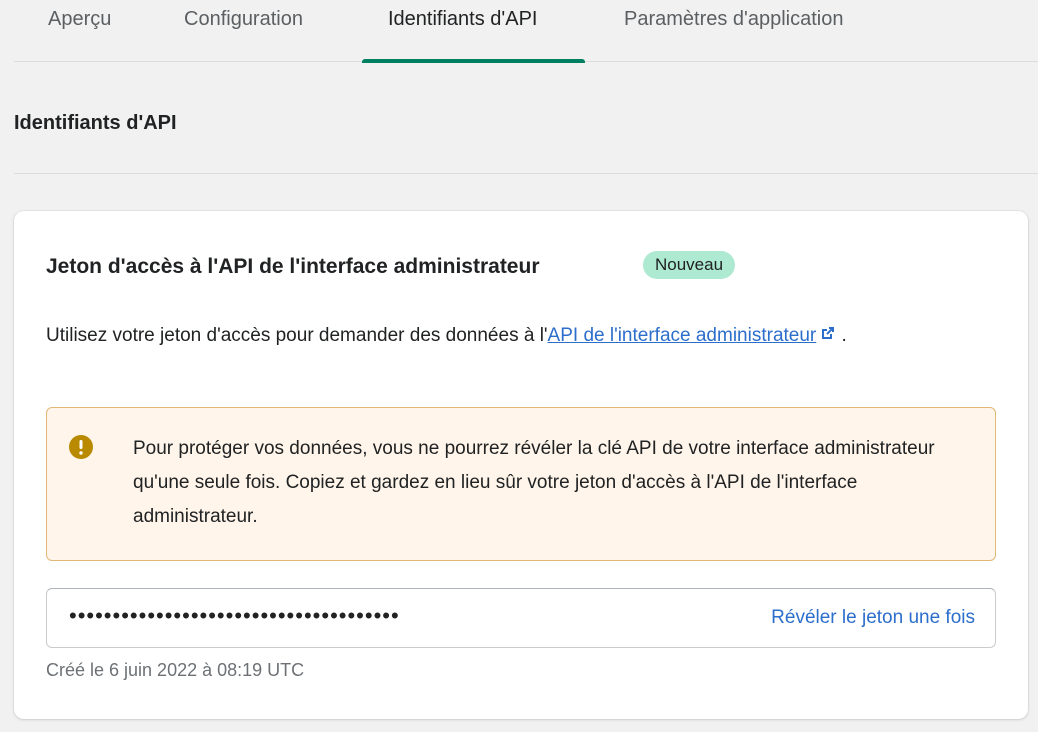 Image resolution: width=1038 pixels, height=732 pixels. What do you see at coordinates (473, 61) in the screenshot?
I see `active-tab-indicator` at bounding box center [473, 61].